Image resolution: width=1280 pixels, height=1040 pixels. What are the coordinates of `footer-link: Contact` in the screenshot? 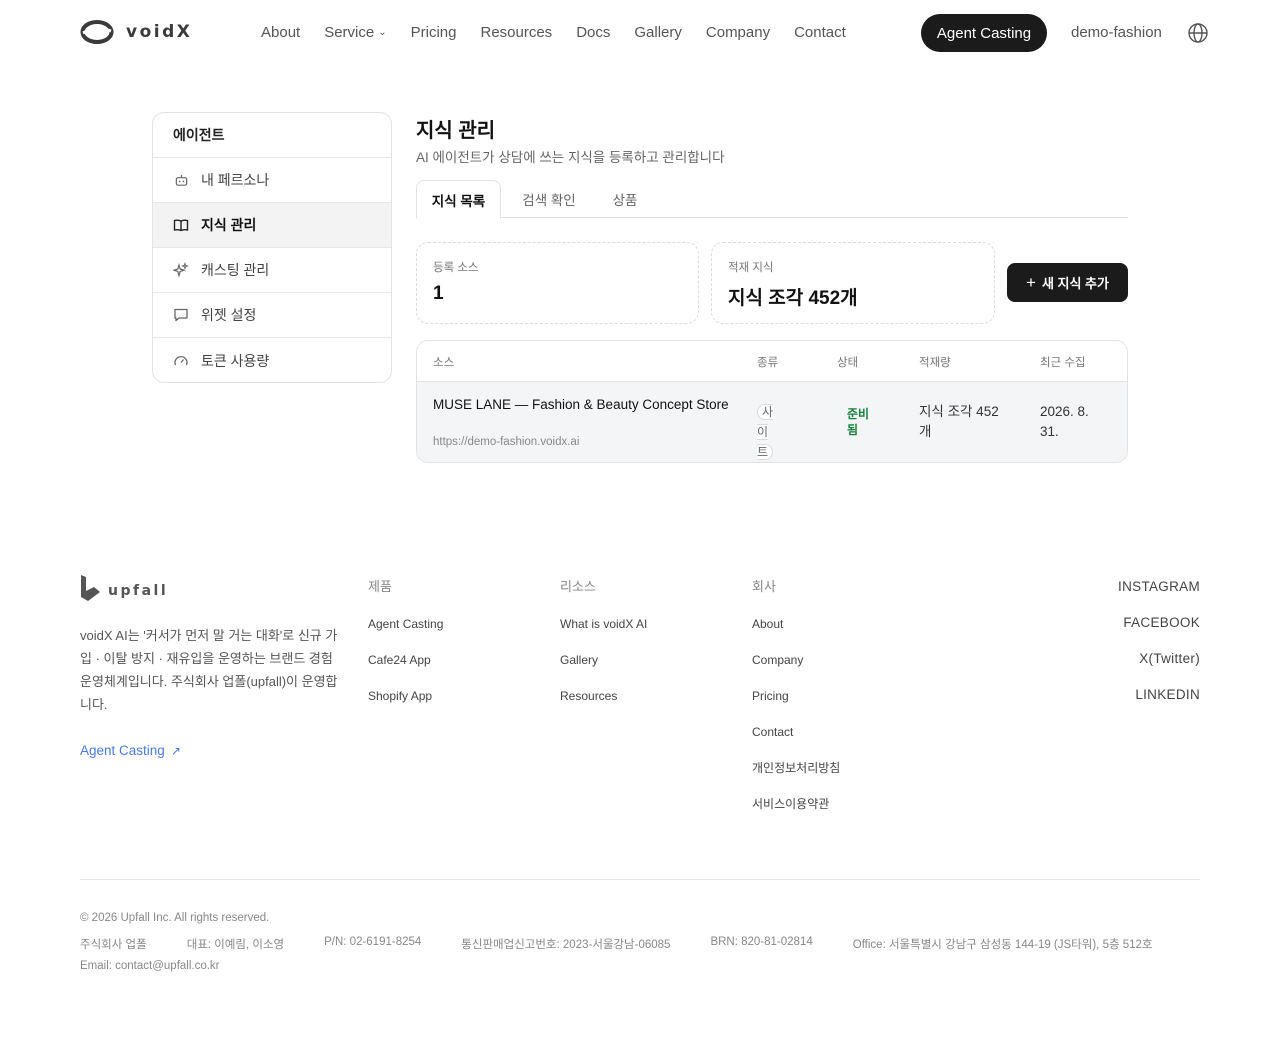 It's located at (796, 742).